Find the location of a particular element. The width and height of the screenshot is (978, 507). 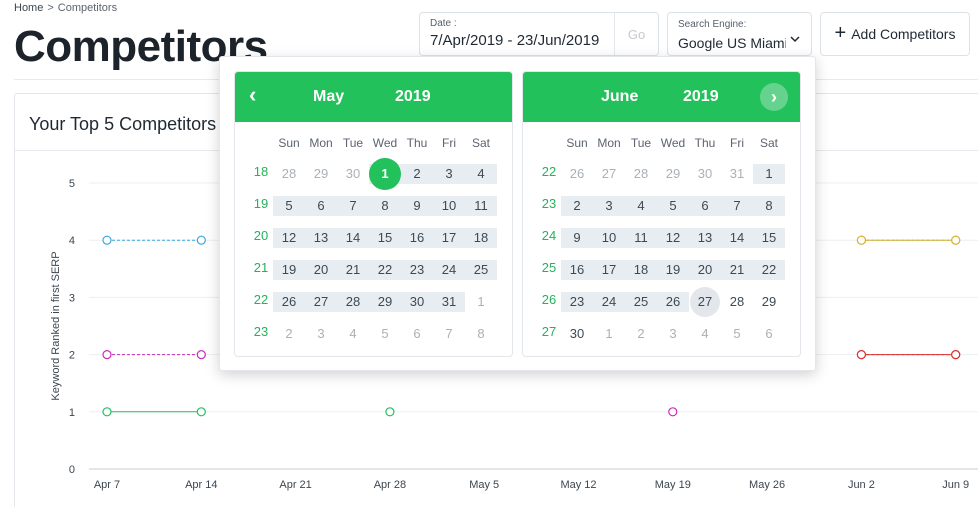

x-tick-label: Apr 7 is located at coordinates (107, 485).